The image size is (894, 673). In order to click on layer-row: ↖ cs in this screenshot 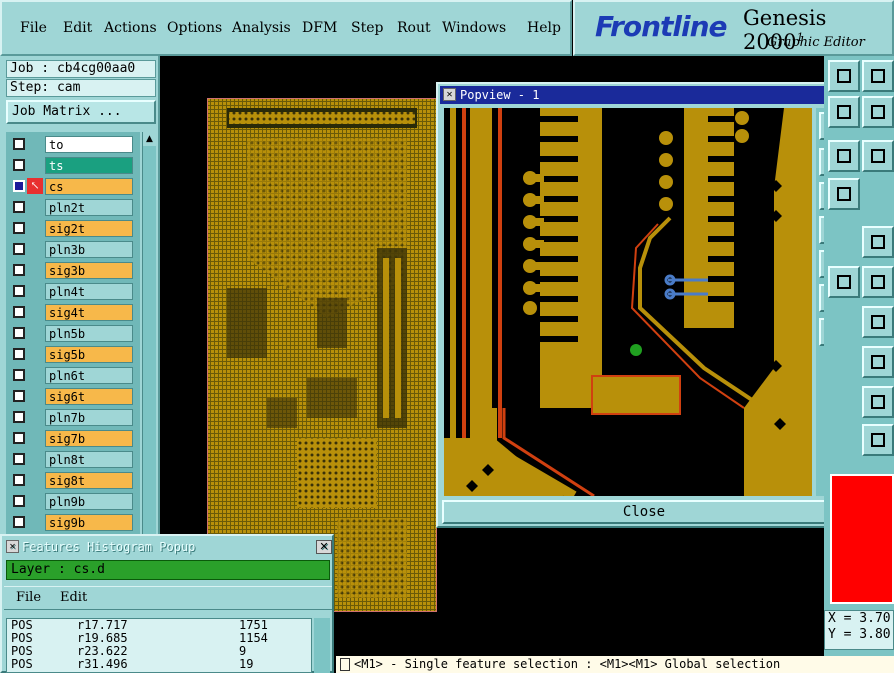, I will do `click(72, 186)`.